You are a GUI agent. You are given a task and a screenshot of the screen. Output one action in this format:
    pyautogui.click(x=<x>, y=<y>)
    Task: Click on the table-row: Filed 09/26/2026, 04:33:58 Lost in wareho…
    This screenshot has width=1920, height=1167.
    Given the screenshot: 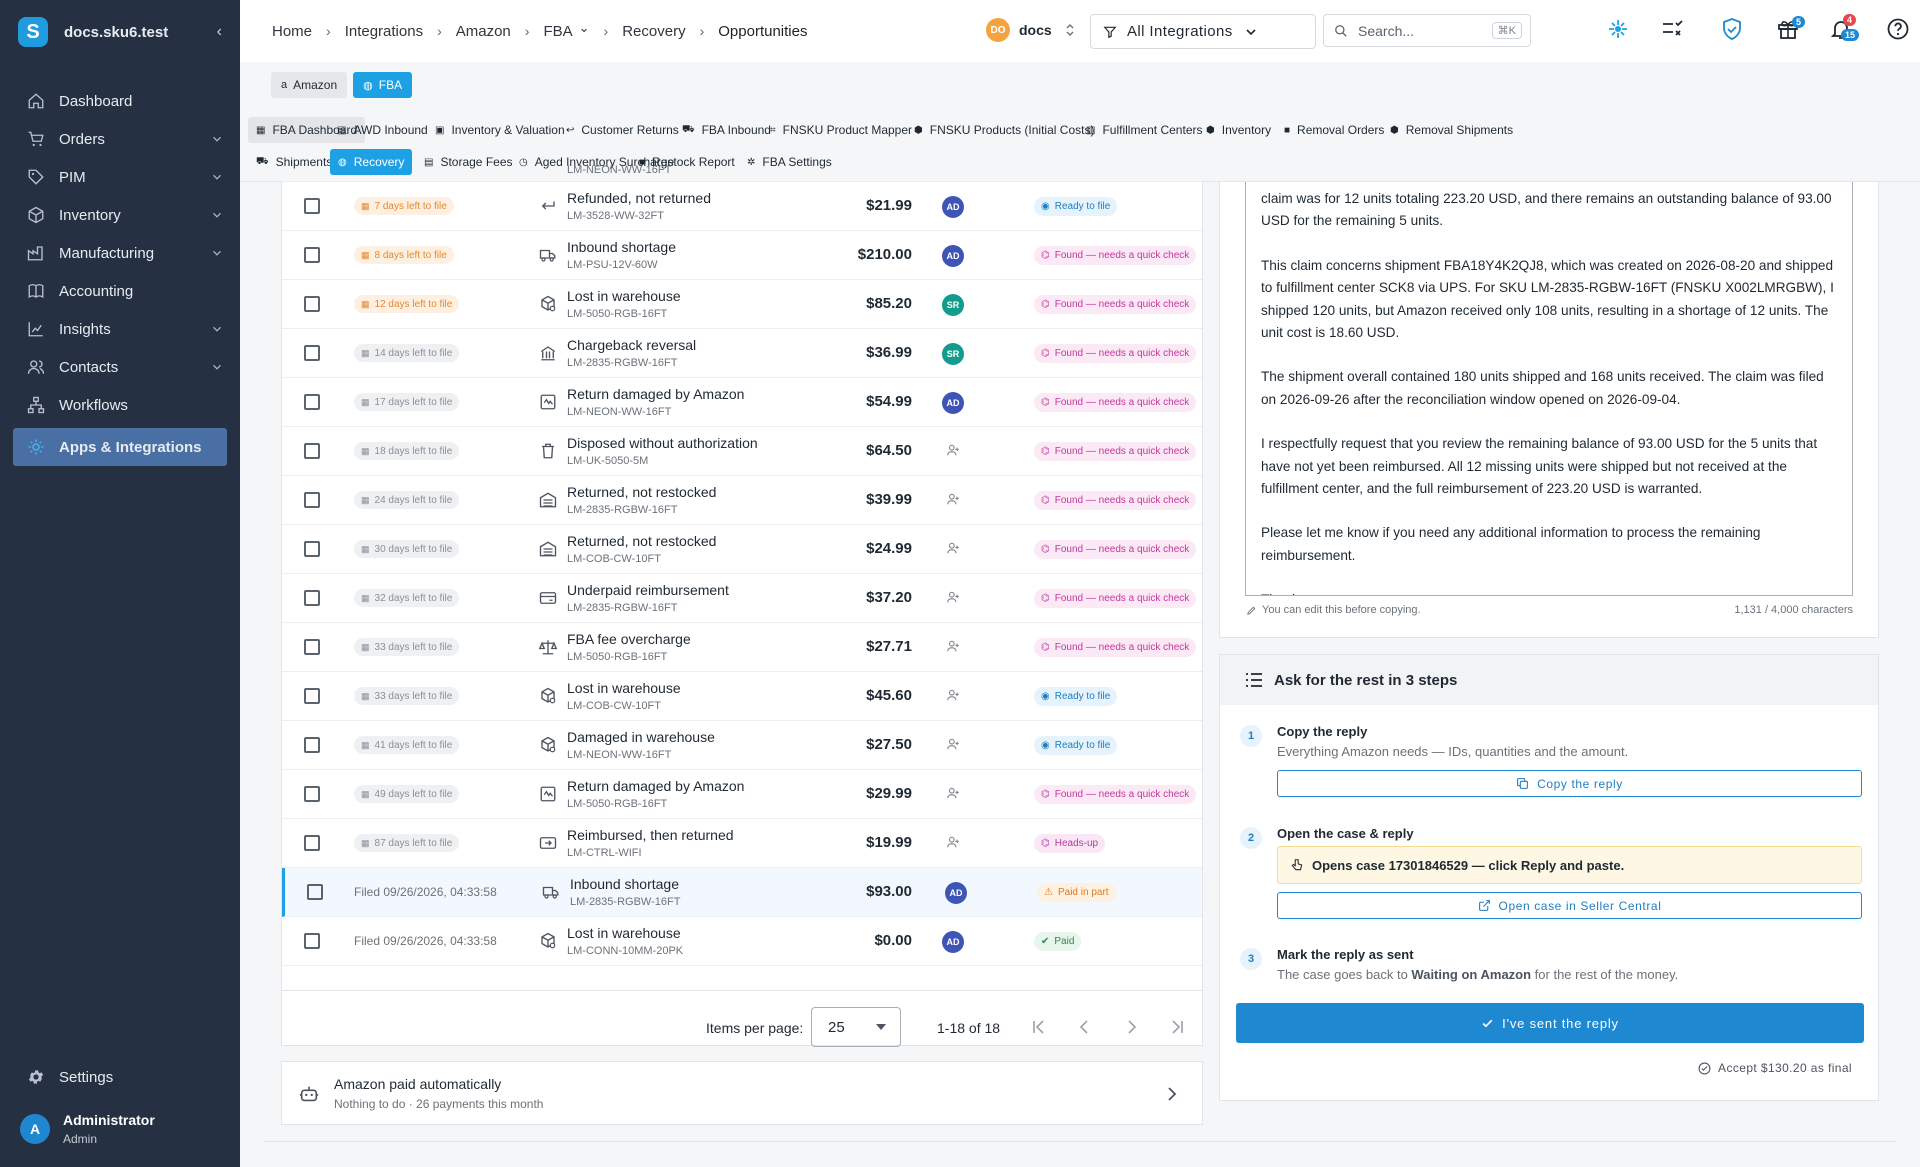 What is the action you would take?
    pyautogui.click(x=742, y=941)
    